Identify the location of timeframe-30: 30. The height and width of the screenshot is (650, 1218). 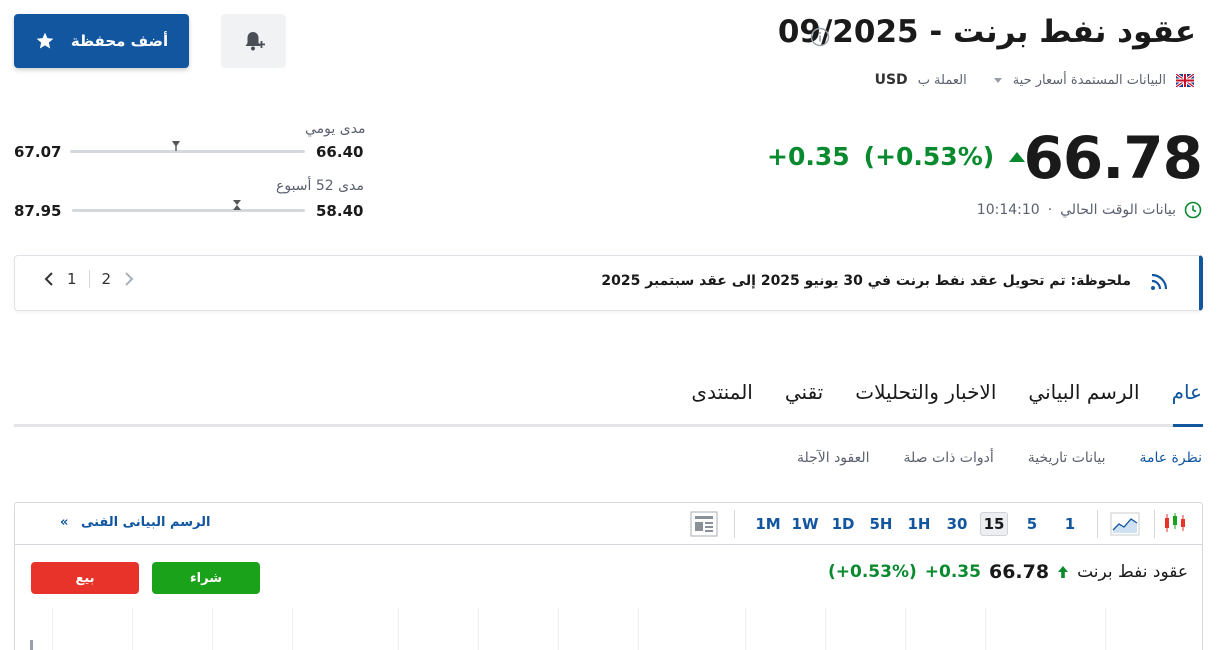
(957, 524).